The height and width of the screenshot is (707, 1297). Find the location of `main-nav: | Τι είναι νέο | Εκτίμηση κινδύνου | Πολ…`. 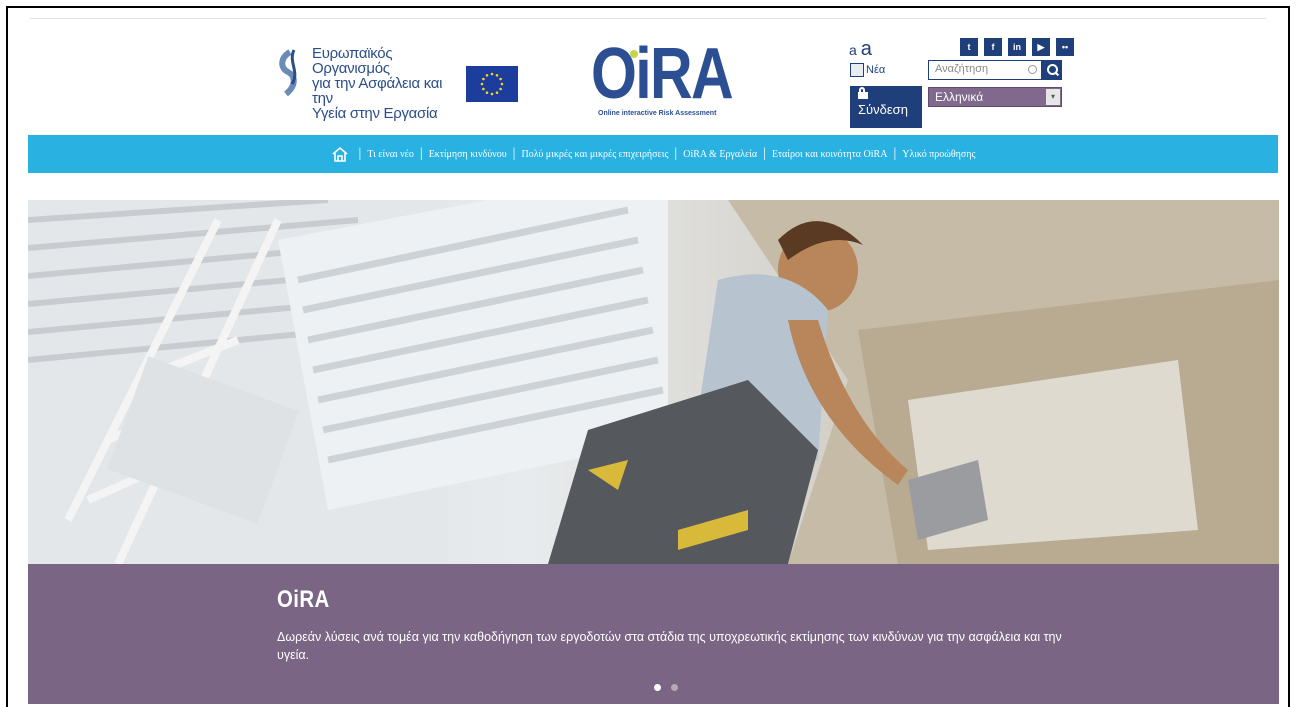

main-nav: | Τι είναι νέο | Εκτίμηση κινδύνου | Πολ… is located at coordinates (653, 154).